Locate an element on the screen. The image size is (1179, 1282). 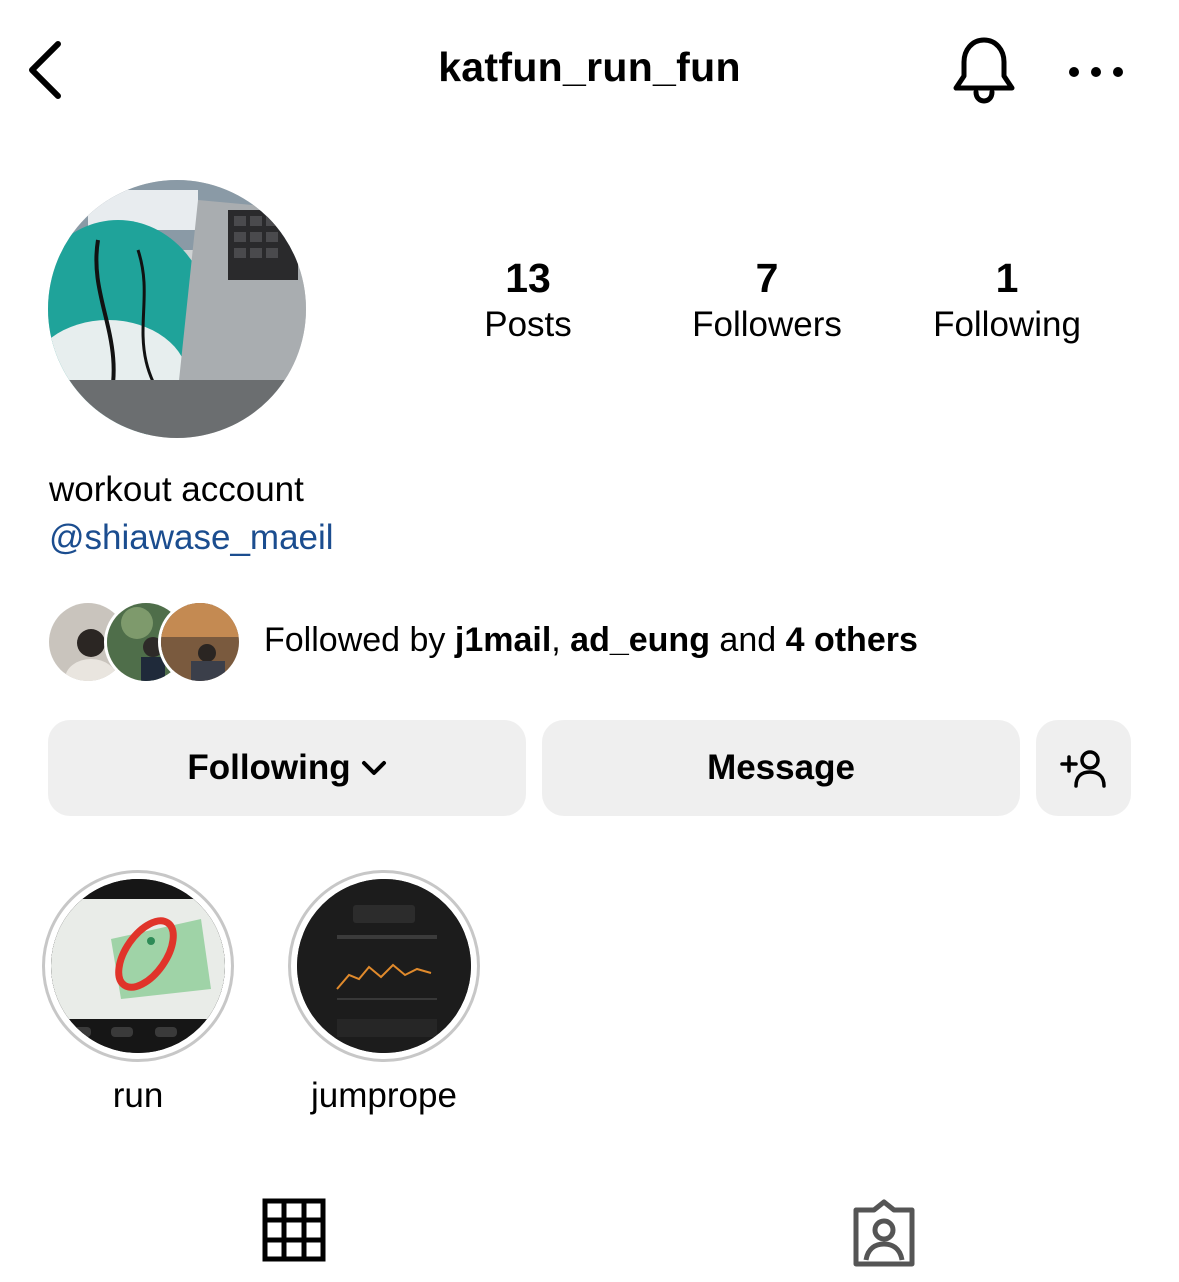
stat-posts: 13 Posts is located at coordinates (528, 301).